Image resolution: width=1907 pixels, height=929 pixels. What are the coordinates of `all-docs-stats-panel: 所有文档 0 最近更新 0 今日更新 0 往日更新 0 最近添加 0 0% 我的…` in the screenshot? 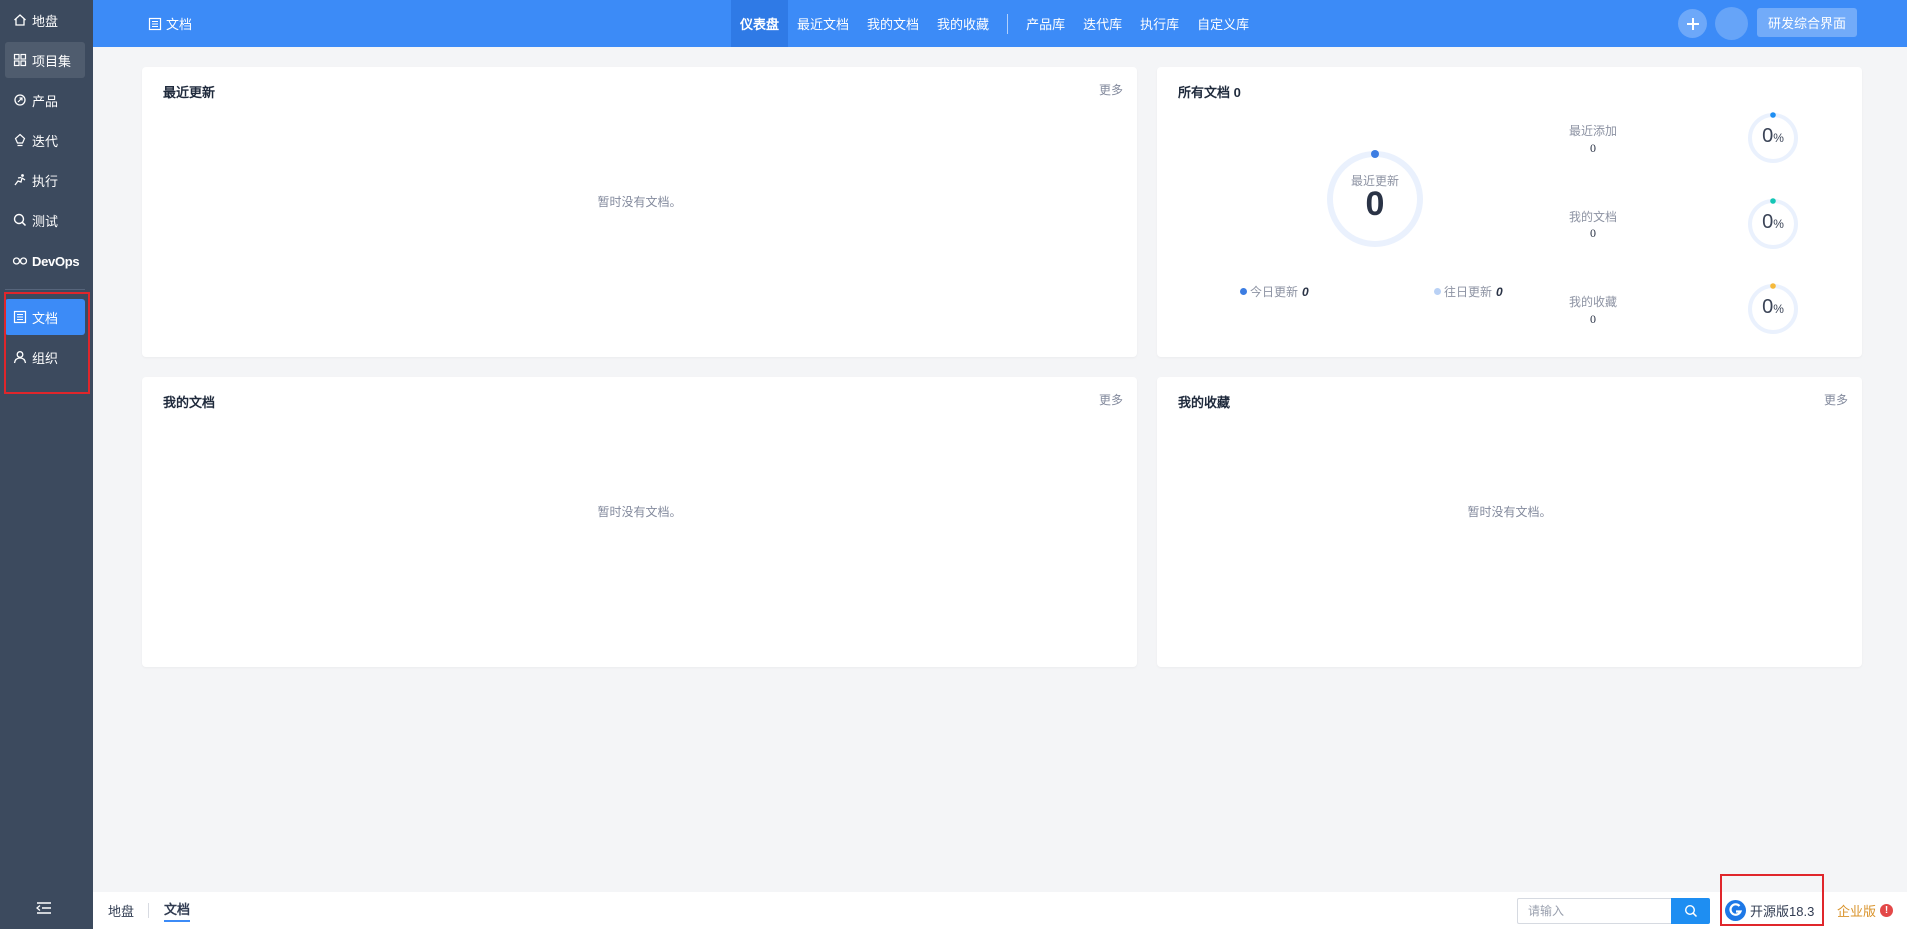 It's located at (1509, 212).